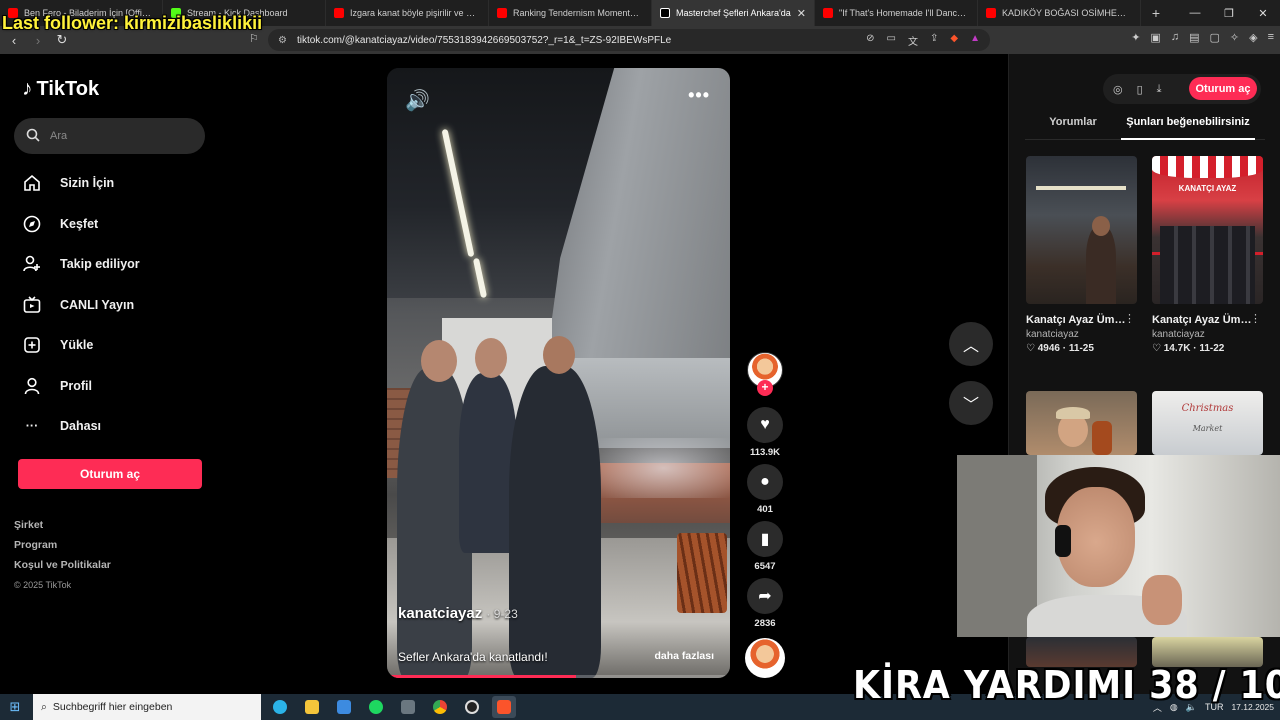 The image size is (1280, 720). I want to click on card-likes: 14.7K, so click(1177, 348).